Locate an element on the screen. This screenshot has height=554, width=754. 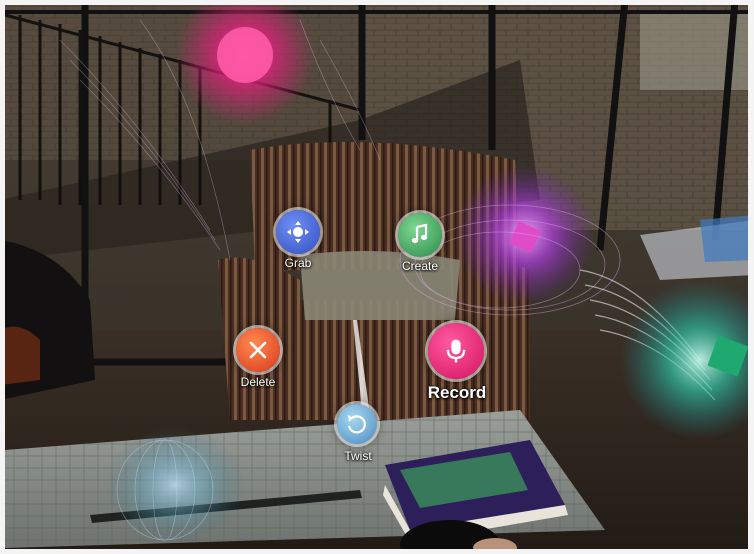
microphone-icon is located at coordinates (456, 351).